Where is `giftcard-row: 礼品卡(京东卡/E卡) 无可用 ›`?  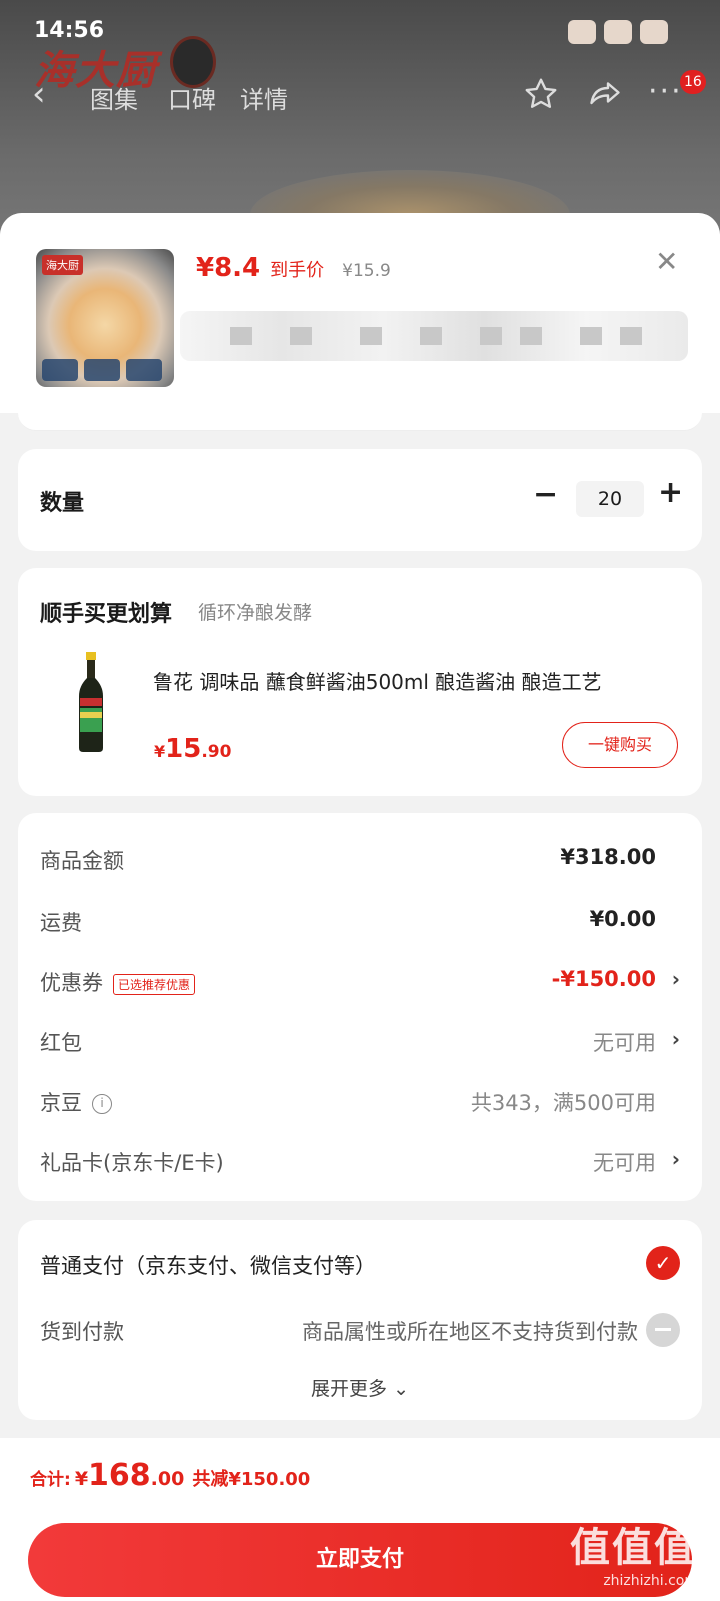 giftcard-row: 礼品卡(京东卡/E卡) 无可用 › is located at coordinates (360, 1161).